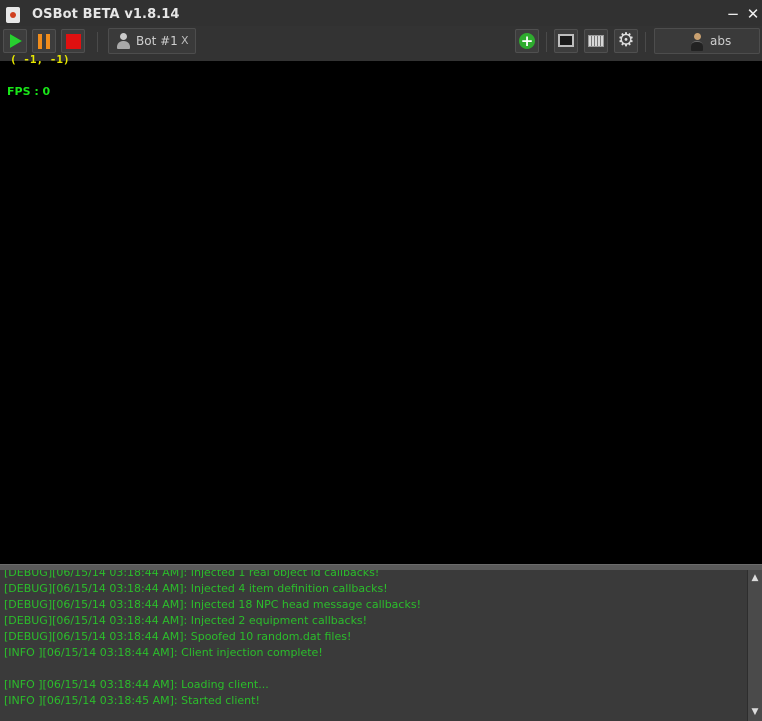 The width and height of the screenshot is (762, 721). What do you see at coordinates (106, 14) in the screenshot?
I see `window-title: OSBot BETA v1.8.14` at bounding box center [106, 14].